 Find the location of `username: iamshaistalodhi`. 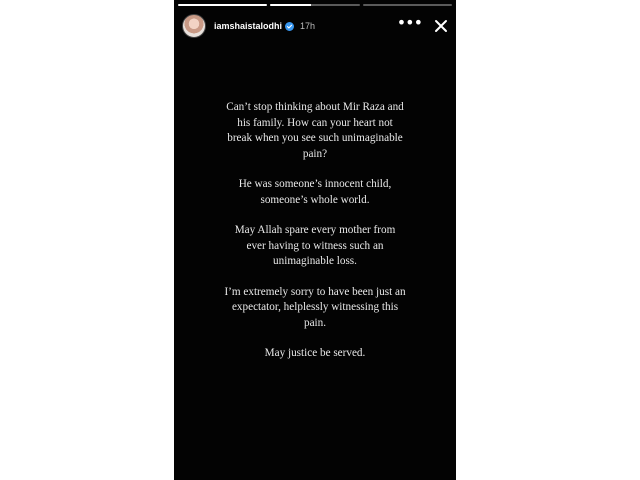

username: iamshaistalodhi is located at coordinates (248, 26).